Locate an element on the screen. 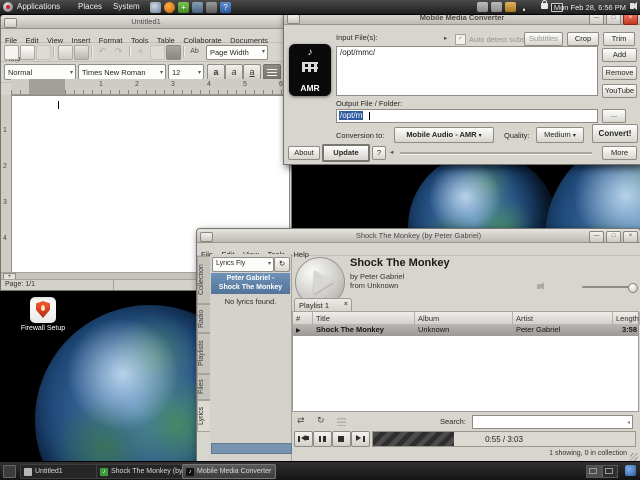 Image resolution: width=640 pixels, height=480 pixels. remove-button: Remove is located at coordinates (619, 73).